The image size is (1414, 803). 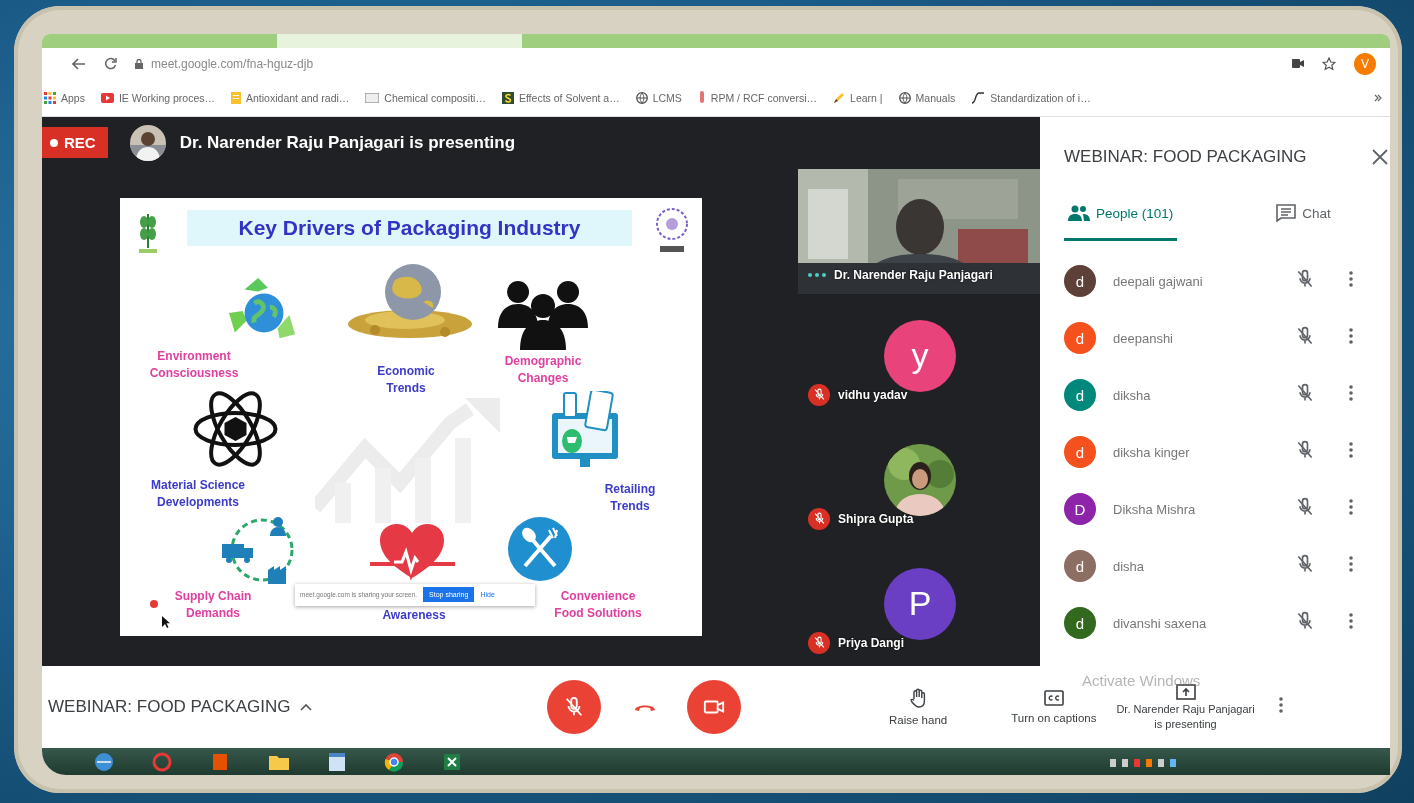 What do you see at coordinates (1158, 281) in the screenshot?
I see `participant-name: deepali gajwani` at bounding box center [1158, 281].